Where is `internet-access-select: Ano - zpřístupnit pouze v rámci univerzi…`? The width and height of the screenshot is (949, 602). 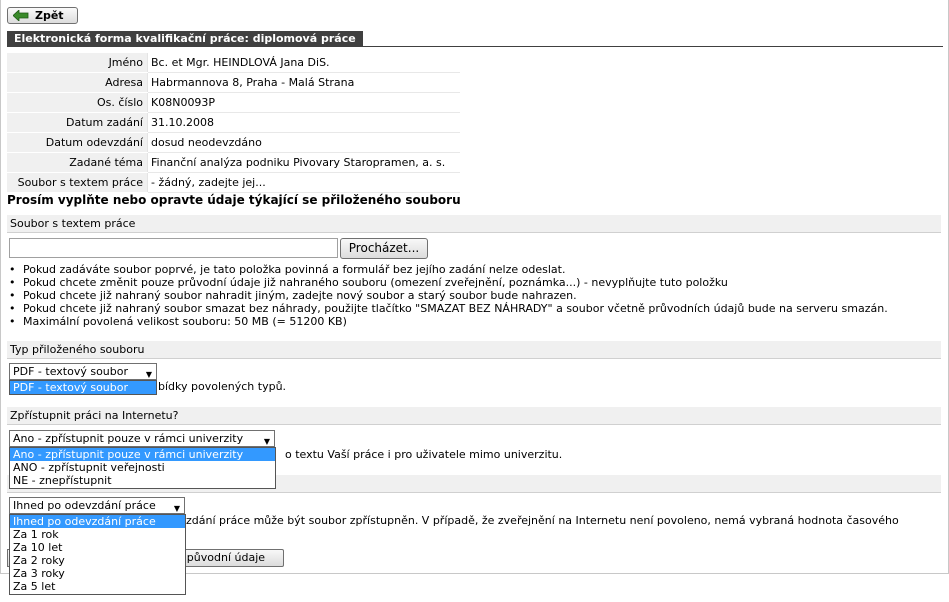 internet-access-select: Ano - zpřístupnit pouze v rámci univerzi… is located at coordinates (142, 438).